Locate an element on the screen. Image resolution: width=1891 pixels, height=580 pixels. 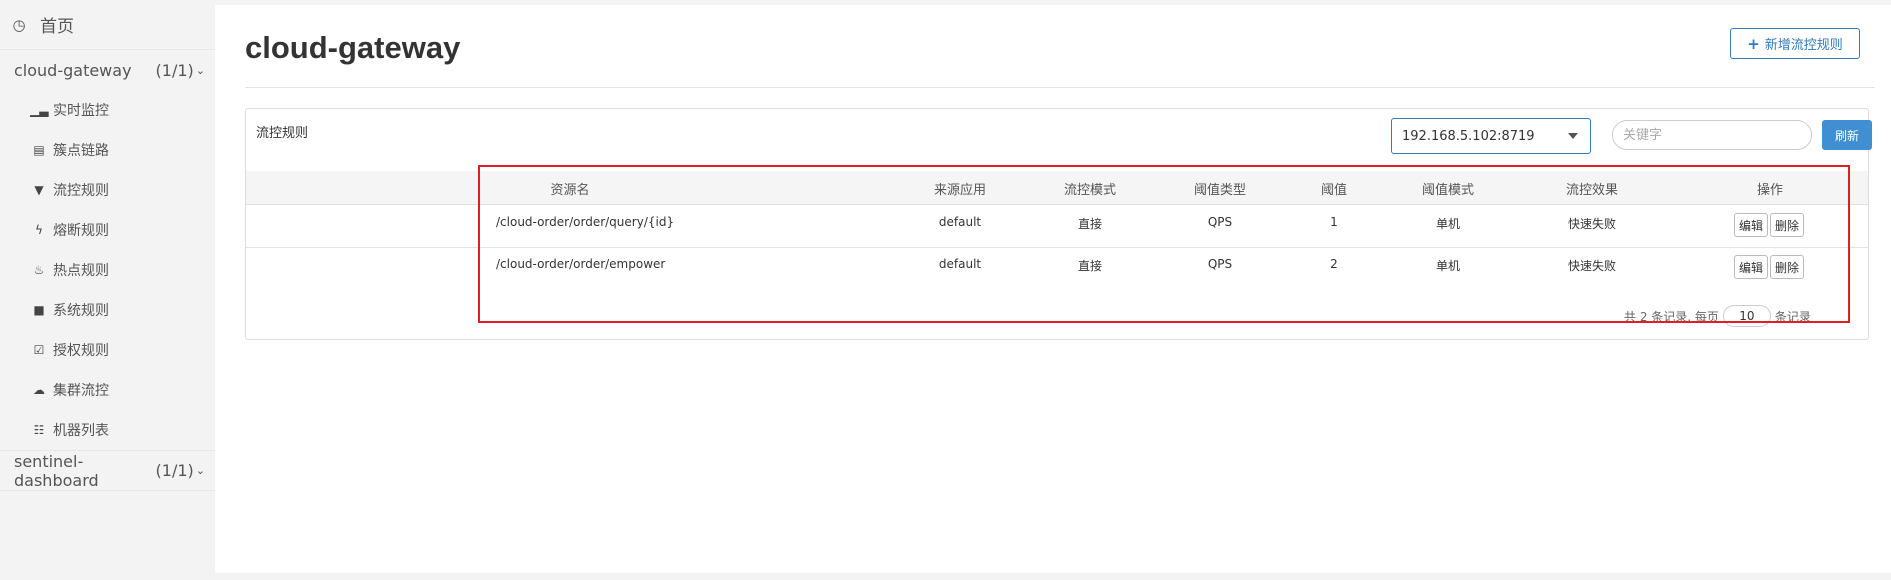
sidebar-item-label: 簇点链路 is located at coordinates (81, 151).